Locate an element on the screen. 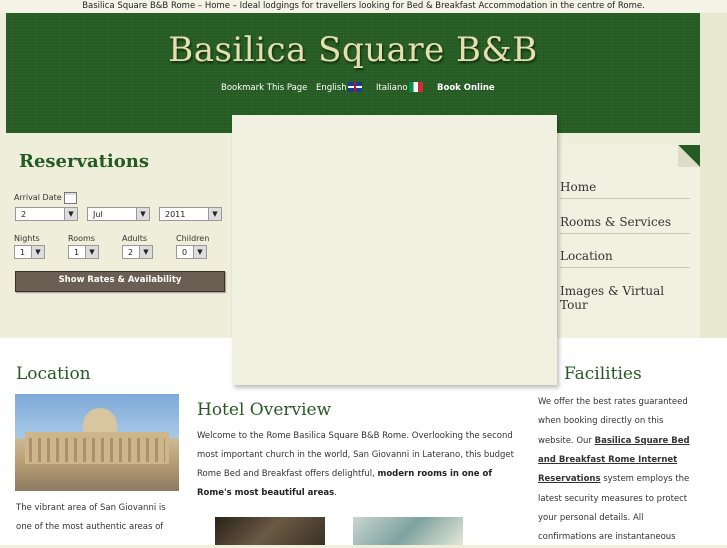 The height and width of the screenshot is (548, 727). nights-value: 1 is located at coordinates (23, 252).